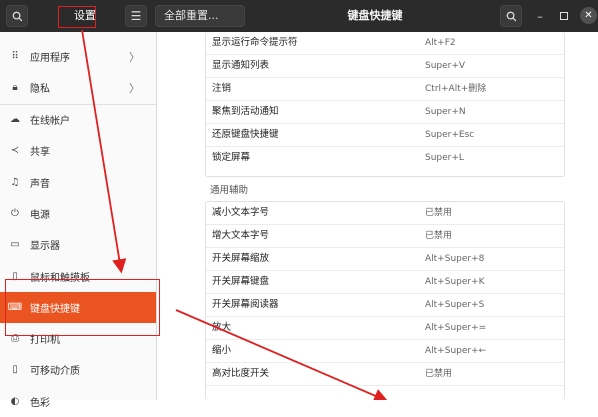  I want to click on arrow-settings-to-keyboard, so click(104, 151).